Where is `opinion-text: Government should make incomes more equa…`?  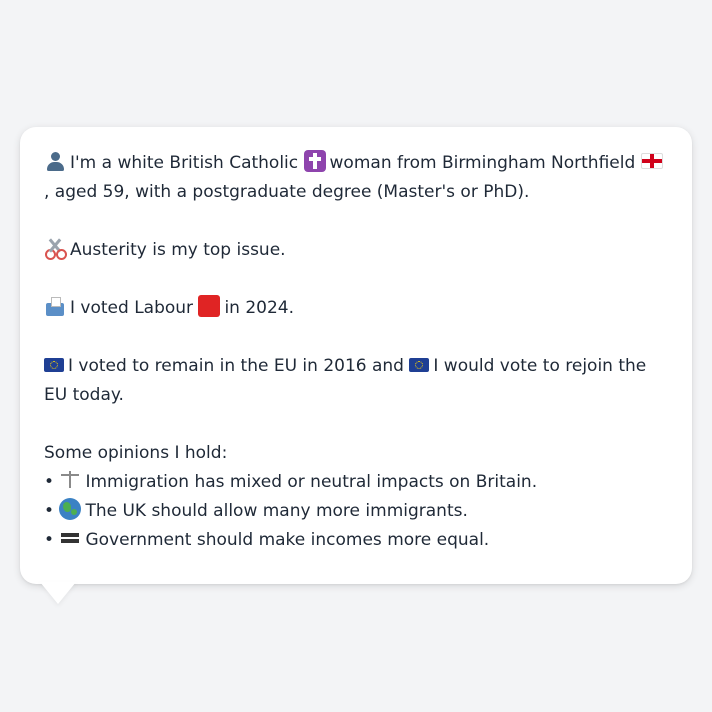
opinion-text: Government should make incomes more equa… is located at coordinates (287, 540).